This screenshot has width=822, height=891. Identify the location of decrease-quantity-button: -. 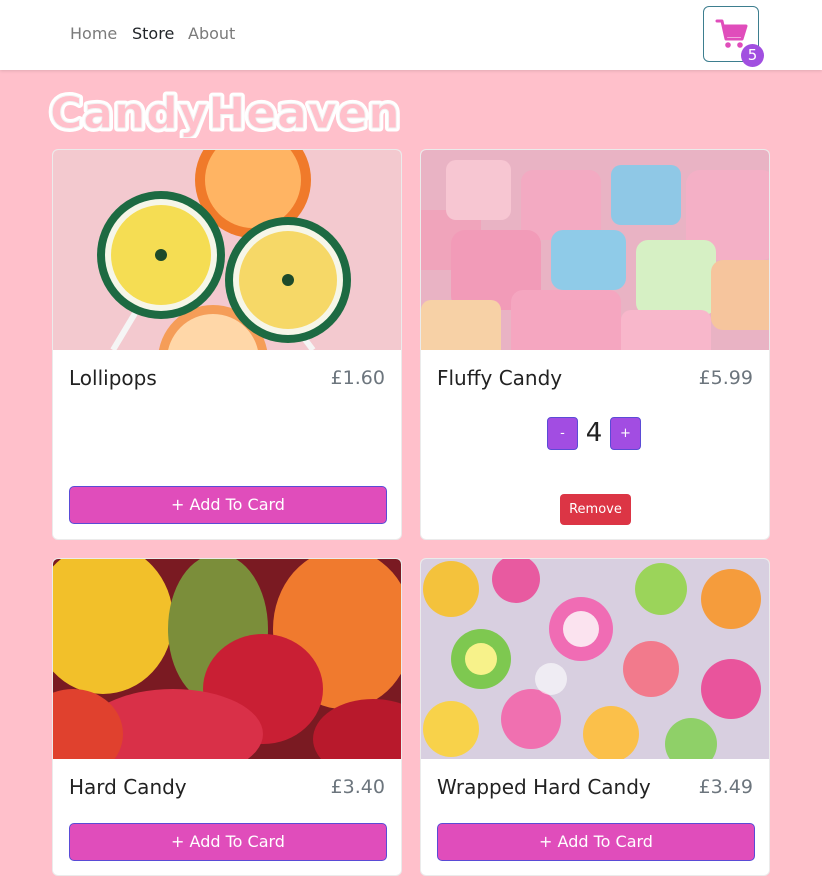
(562, 433).